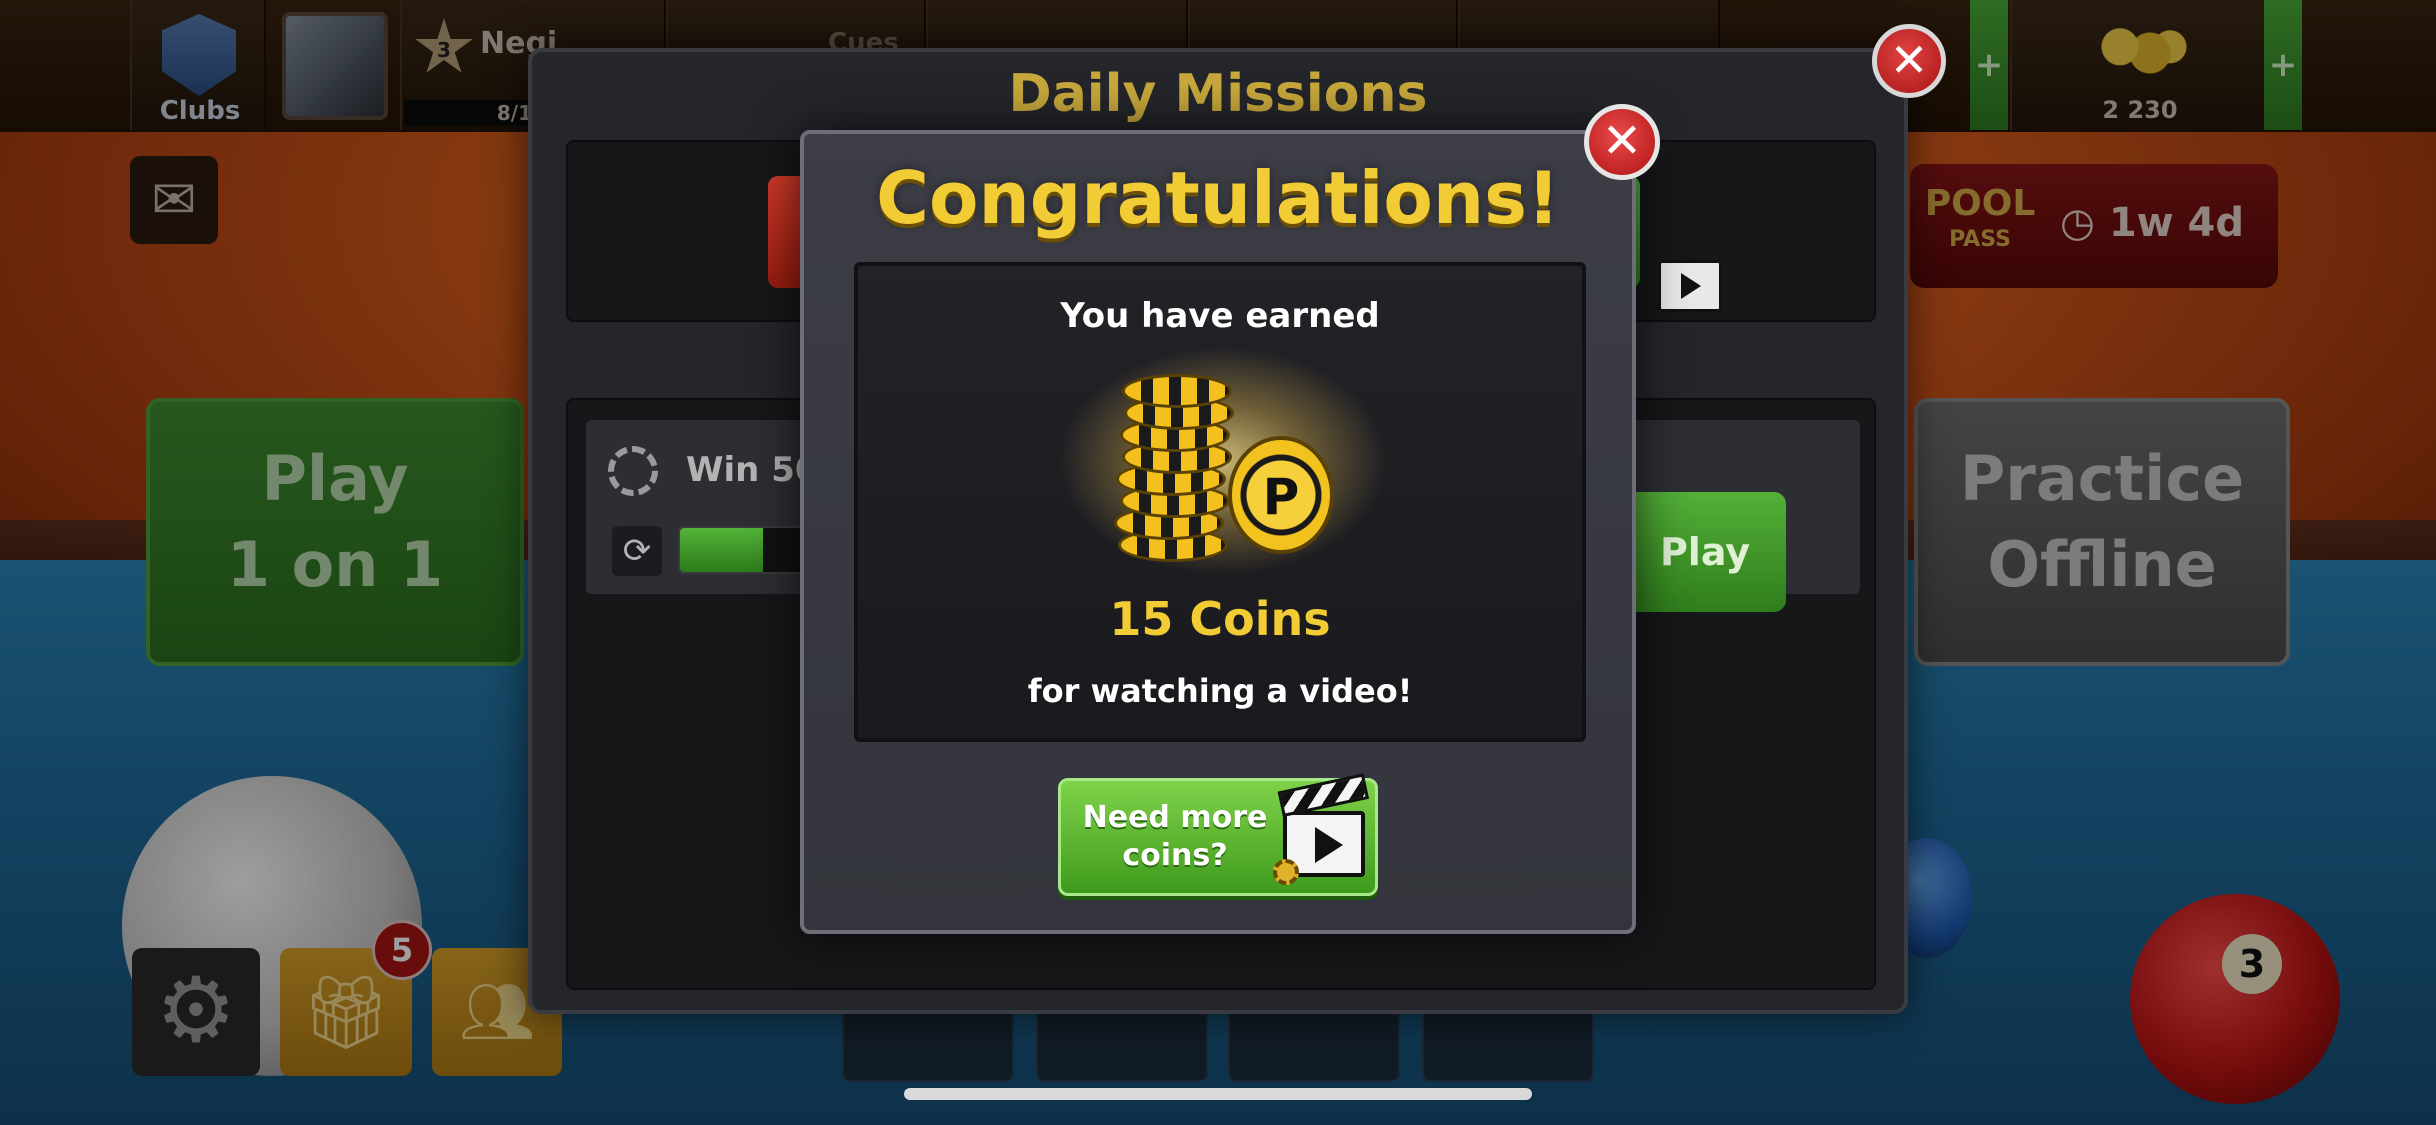 This screenshot has height=1125, width=2436. I want to click on need-more-coins-button: Need more coins?, so click(1218, 837).